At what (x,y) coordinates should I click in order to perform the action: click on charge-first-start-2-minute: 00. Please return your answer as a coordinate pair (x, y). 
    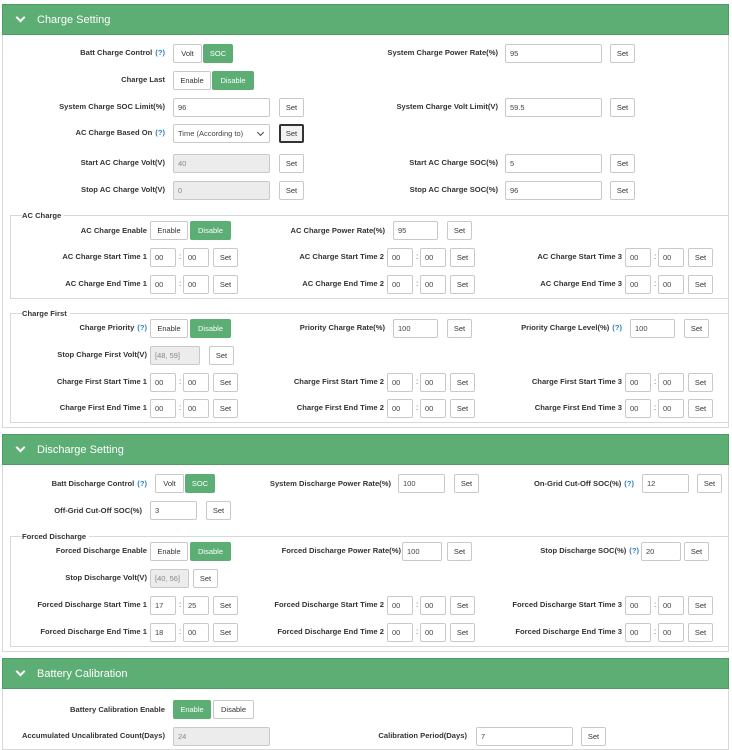
    Looking at the image, I should click on (433, 382).